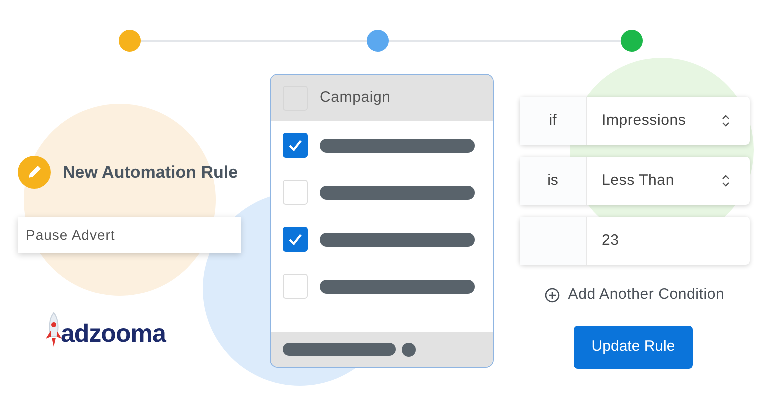 Image resolution: width=770 pixels, height=405 pixels. What do you see at coordinates (553, 181) in the screenshot?
I see `condition-label-cell: is` at bounding box center [553, 181].